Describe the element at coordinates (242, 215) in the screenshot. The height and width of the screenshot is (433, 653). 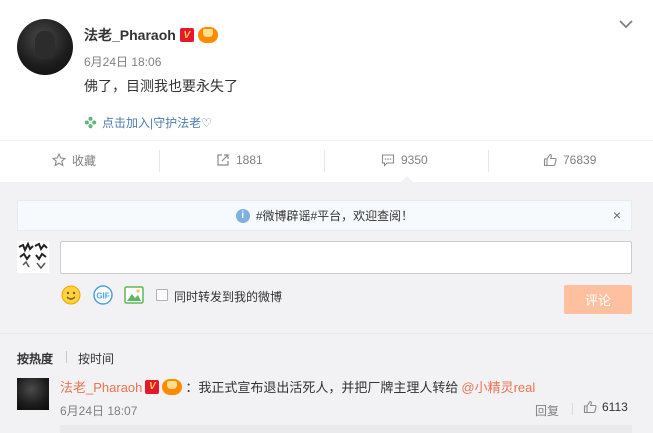
I see `info-icon: i` at that location.